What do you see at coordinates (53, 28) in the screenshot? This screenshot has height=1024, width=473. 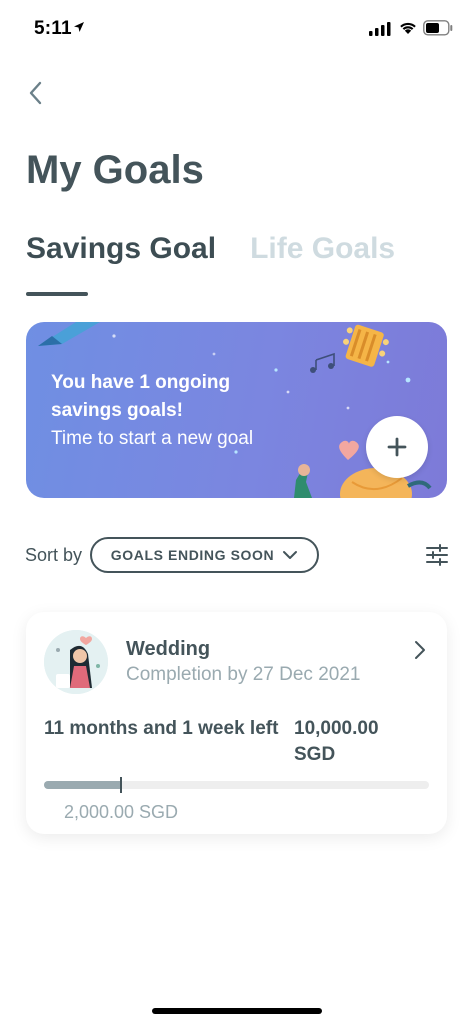 I see `status-time: 5:11` at bounding box center [53, 28].